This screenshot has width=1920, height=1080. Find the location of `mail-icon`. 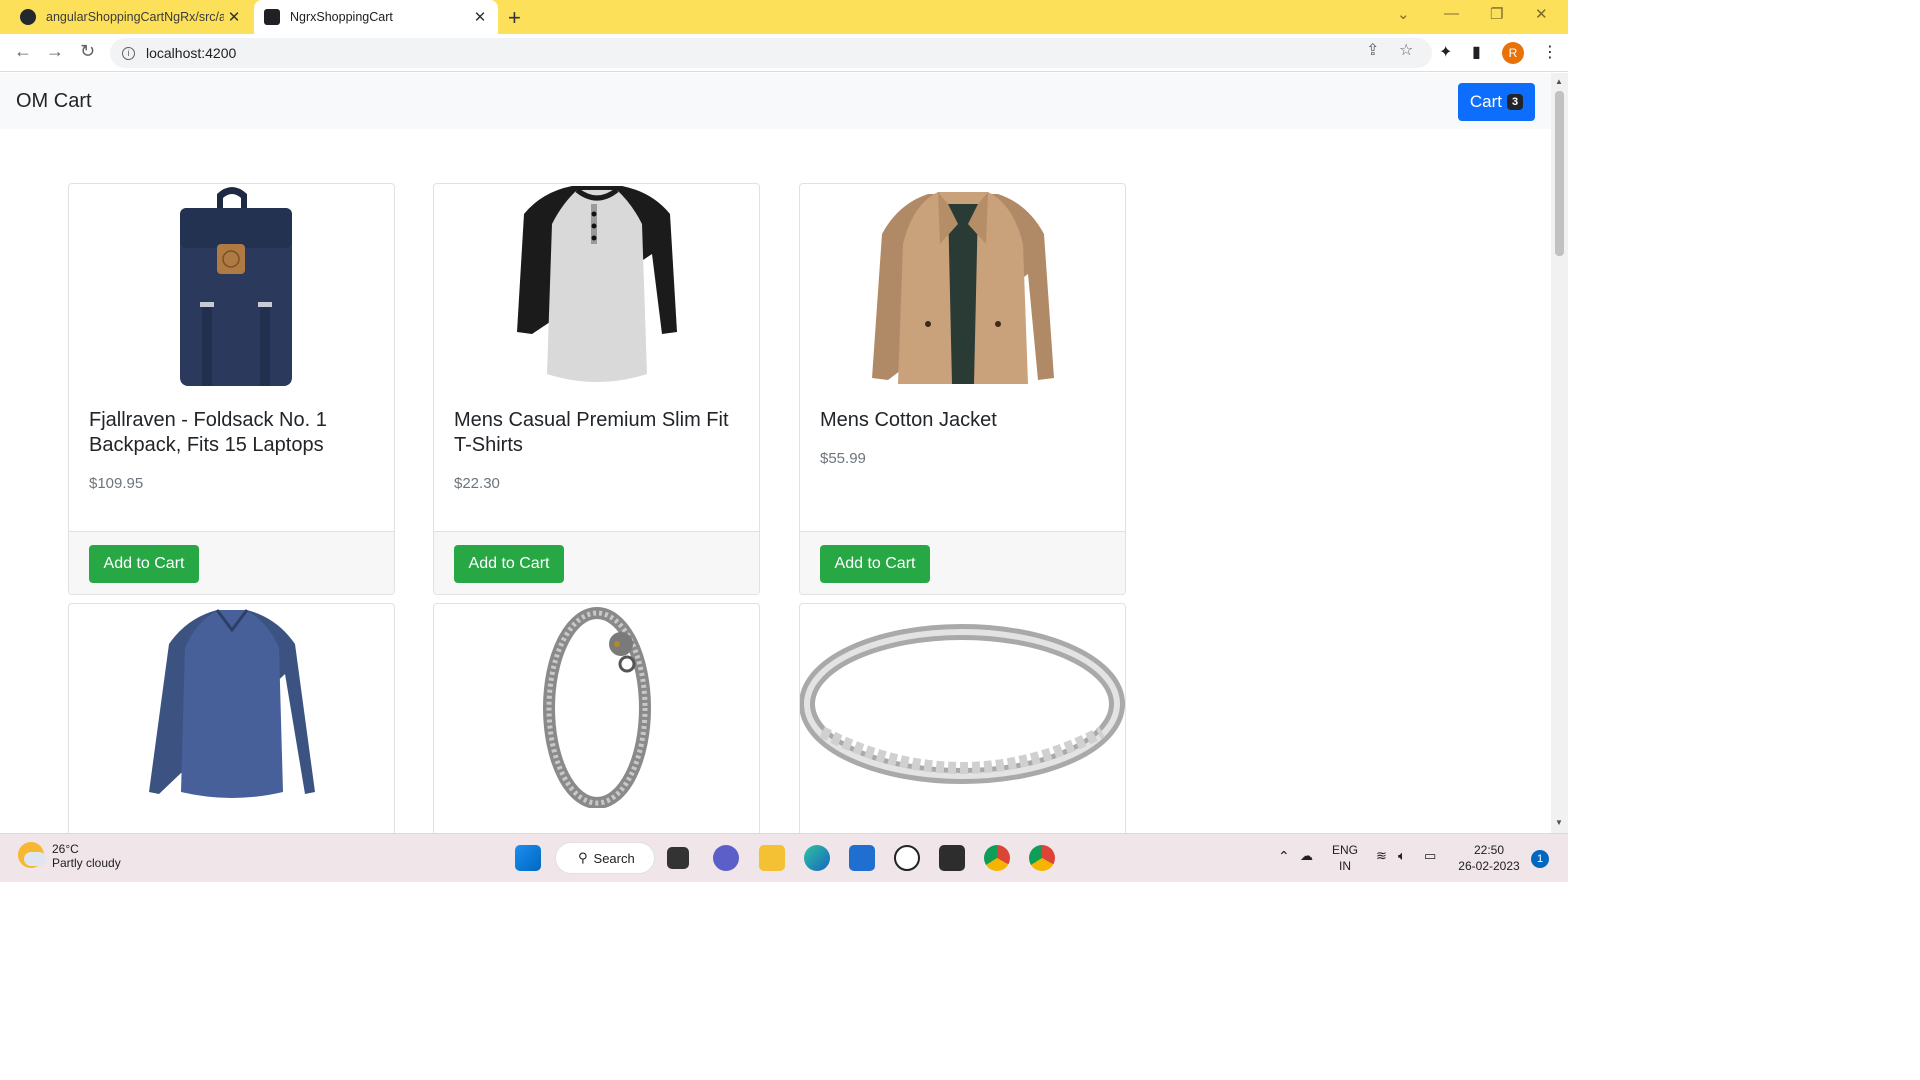

mail-icon is located at coordinates (862, 858).